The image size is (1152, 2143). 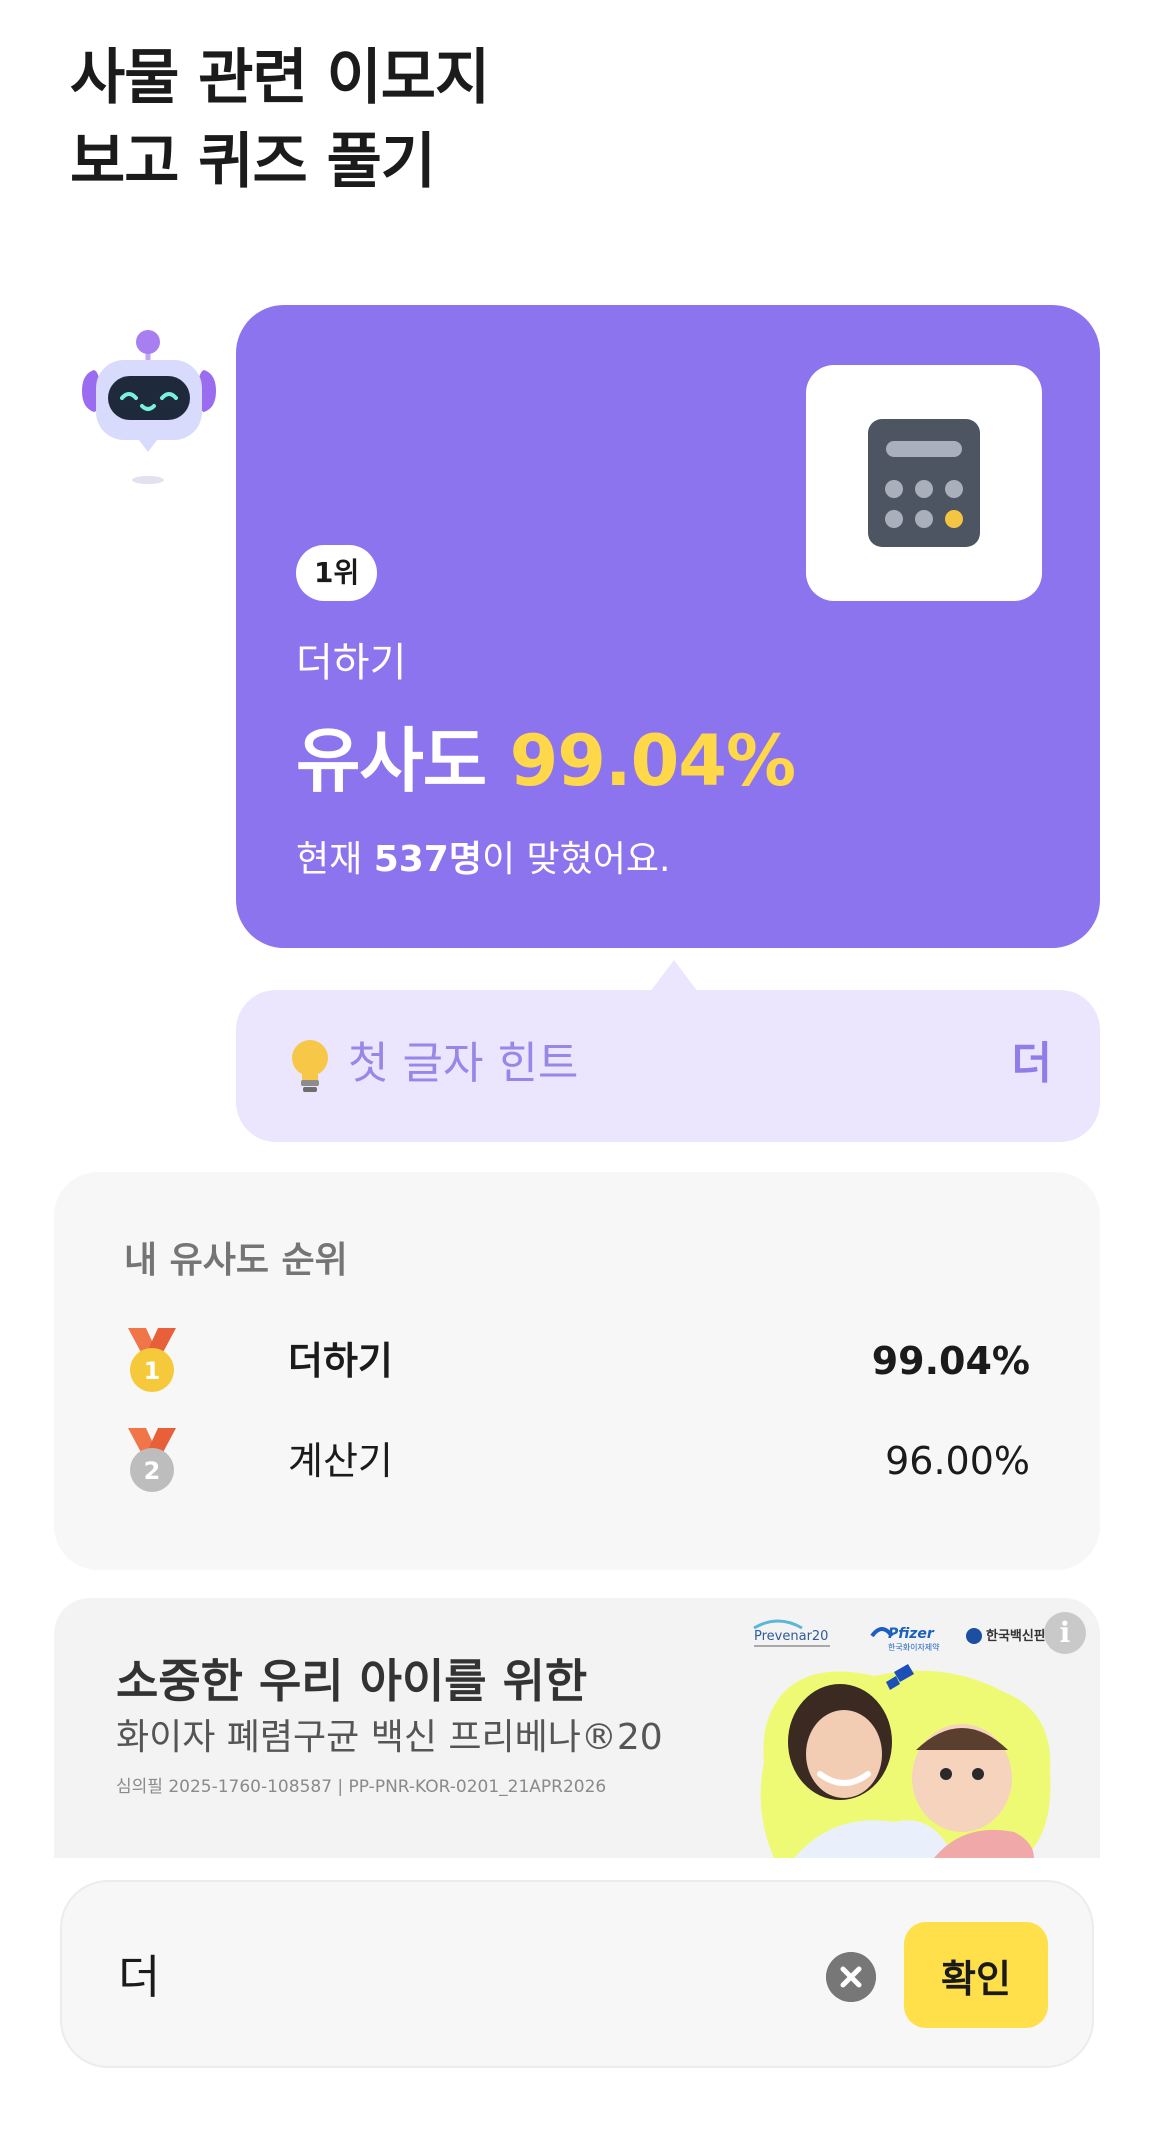 I want to click on ranking-row: 2 계산기 96.00%, so click(x=577, y=1461).